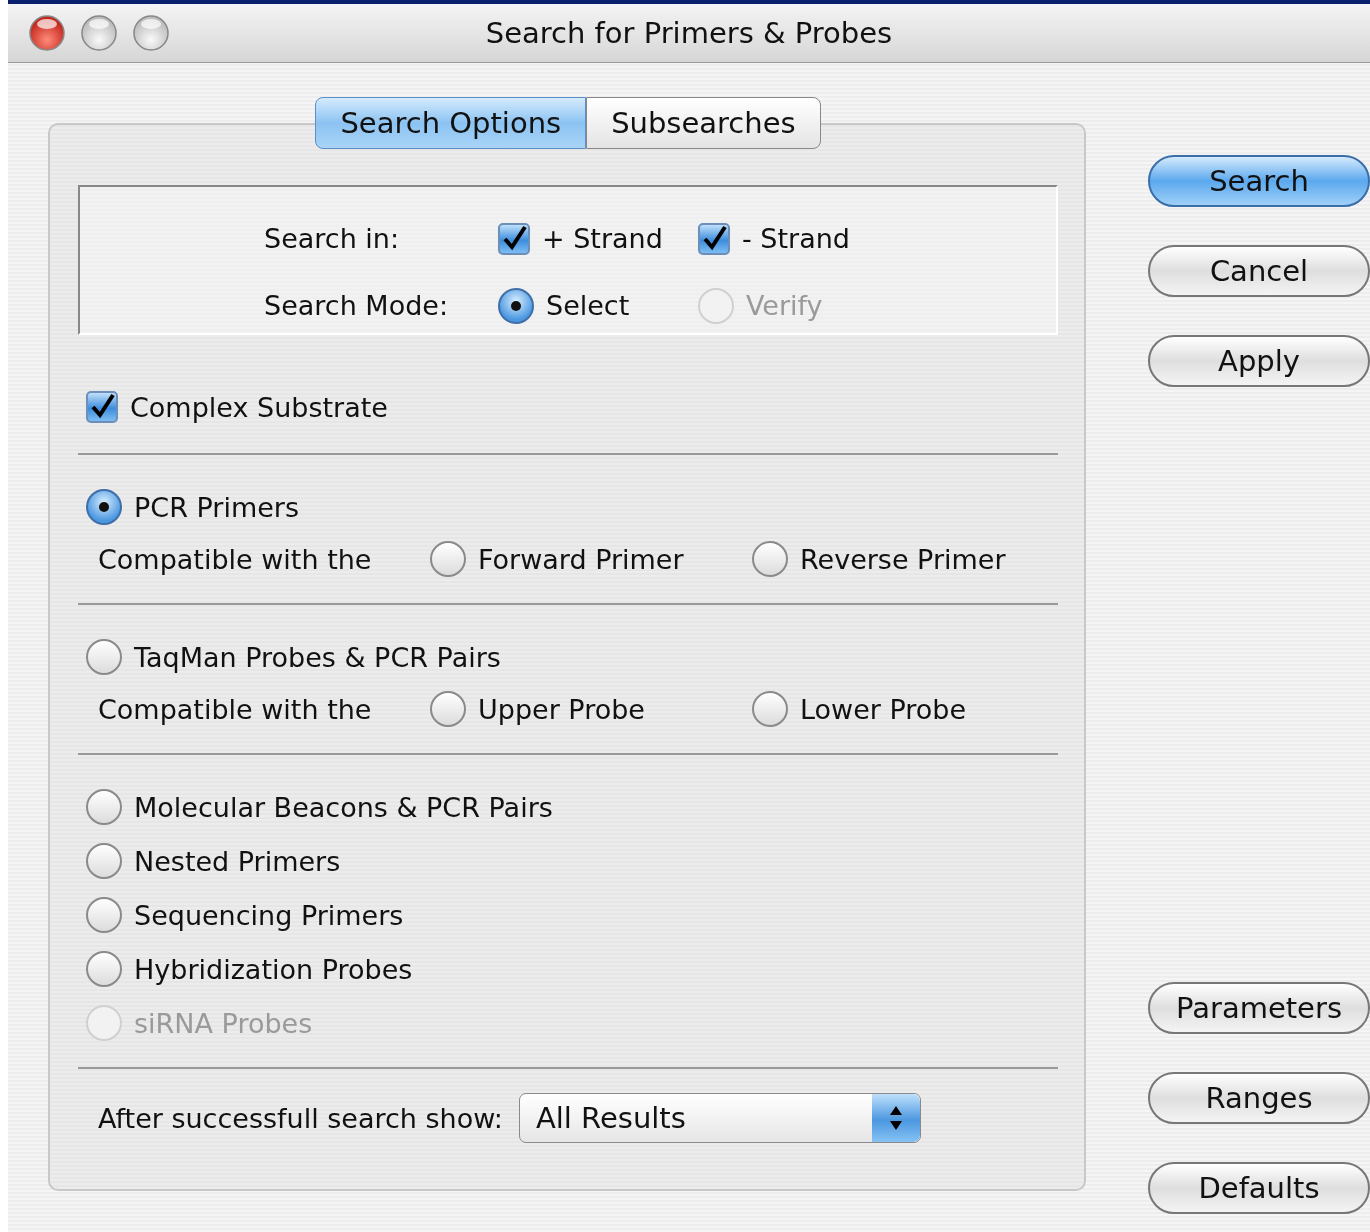 This screenshot has width=1370, height=1232. Describe the element at coordinates (356, 305) in the screenshot. I see `field-label: Search Mode:` at that location.